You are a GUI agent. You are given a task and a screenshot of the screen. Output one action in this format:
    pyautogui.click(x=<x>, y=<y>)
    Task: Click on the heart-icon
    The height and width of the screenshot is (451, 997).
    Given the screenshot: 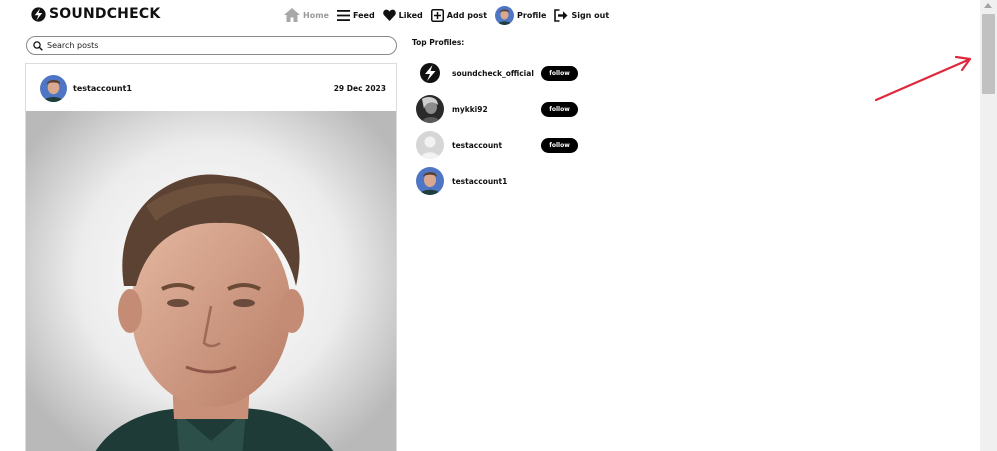 What is the action you would take?
    pyautogui.click(x=389, y=15)
    